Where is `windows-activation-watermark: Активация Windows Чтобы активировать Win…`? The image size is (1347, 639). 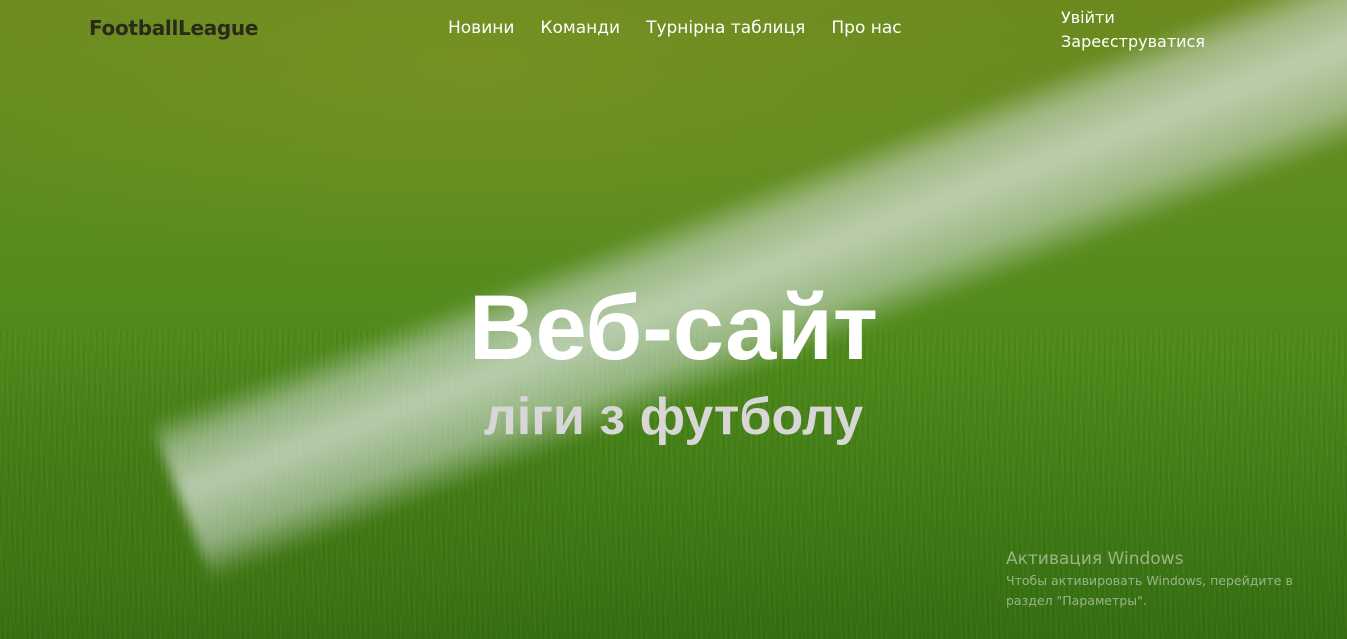 windows-activation-watermark: Активация Windows Чтобы активировать Win… is located at coordinates (1163, 579).